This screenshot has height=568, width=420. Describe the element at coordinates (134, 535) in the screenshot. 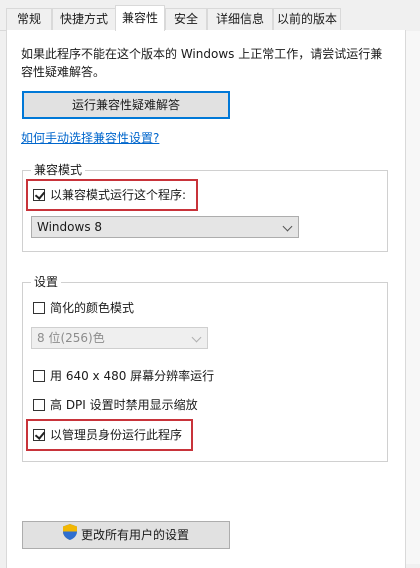

I see `change-all-users-label: 更改所有用户的设置` at that location.